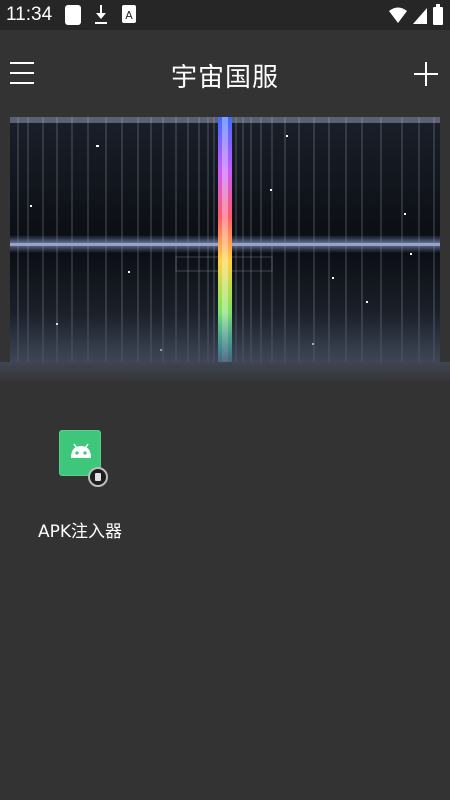 Image resolution: width=450 pixels, height=800 pixels. I want to click on app-item-apk-injector: APK注入器, so click(80, 485).